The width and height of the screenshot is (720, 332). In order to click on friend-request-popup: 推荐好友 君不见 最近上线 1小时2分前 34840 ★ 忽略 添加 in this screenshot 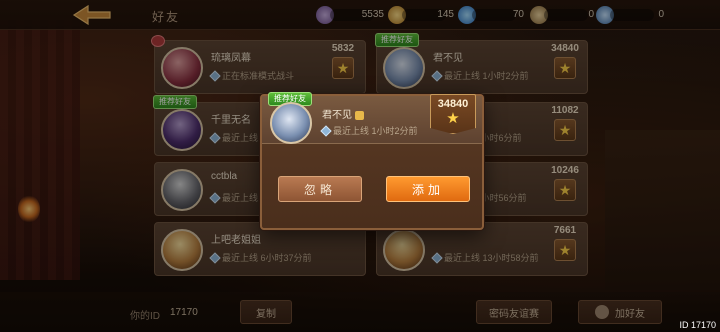, I will do `click(372, 161)`.